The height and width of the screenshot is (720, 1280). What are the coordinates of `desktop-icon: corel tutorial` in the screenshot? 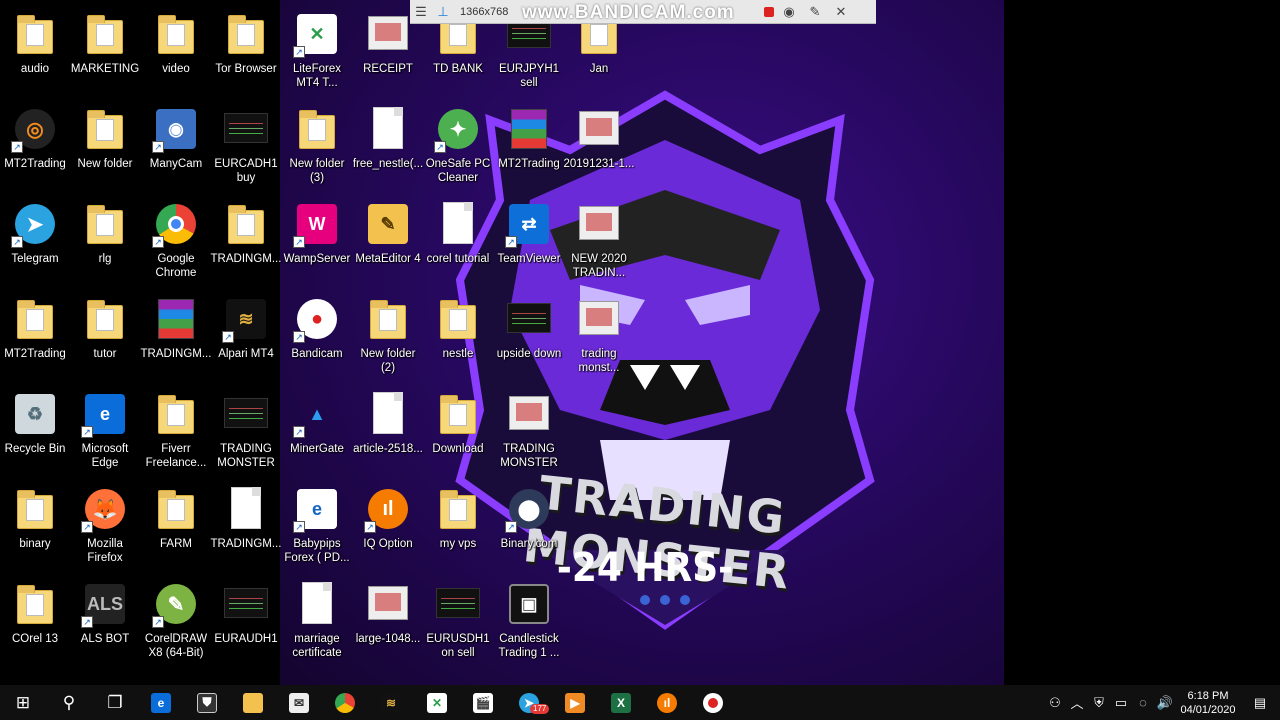 It's located at (458, 238).